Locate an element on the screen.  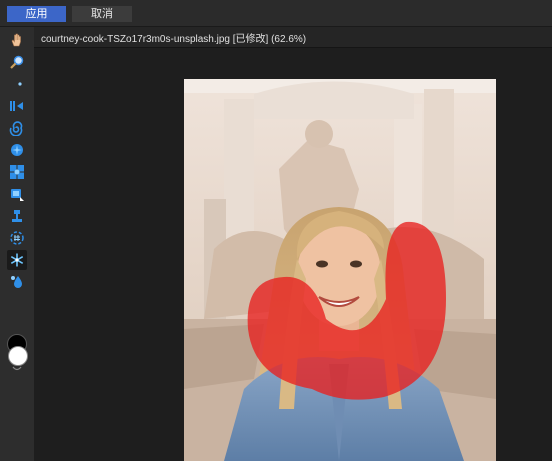
push-left-tool is located at coordinates (17, 194).